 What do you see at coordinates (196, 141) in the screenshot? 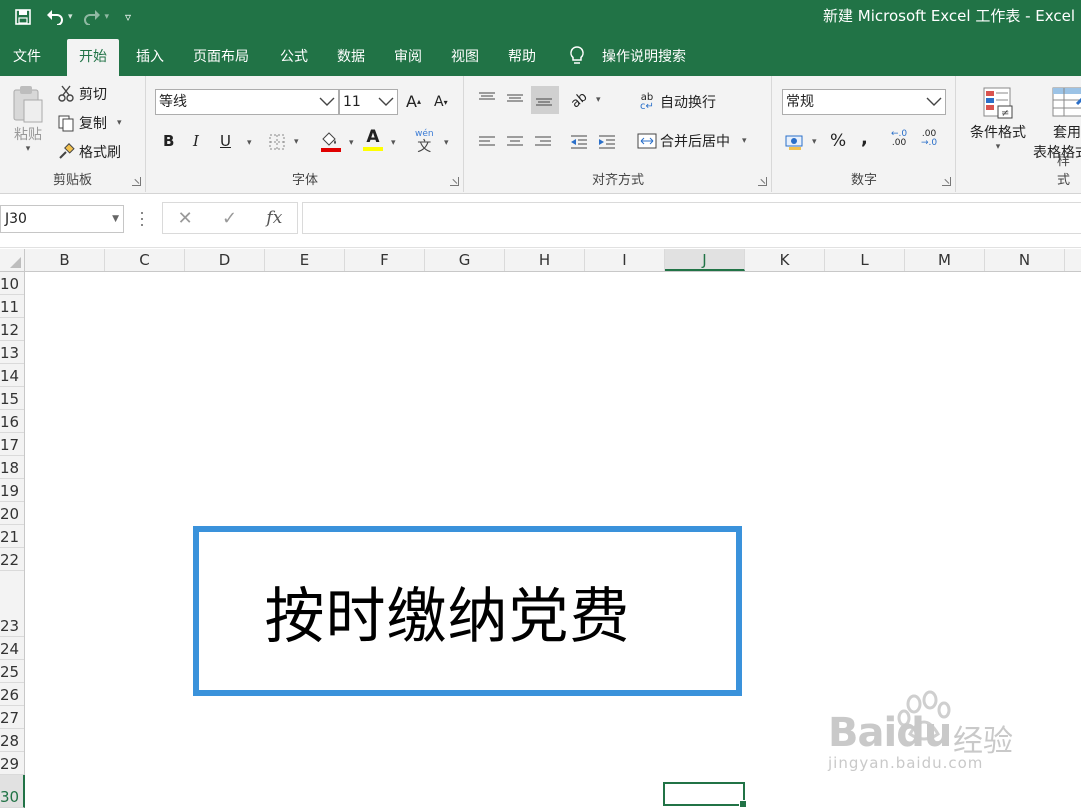
I see `italic-button: I` at bounding box center [196, 141].